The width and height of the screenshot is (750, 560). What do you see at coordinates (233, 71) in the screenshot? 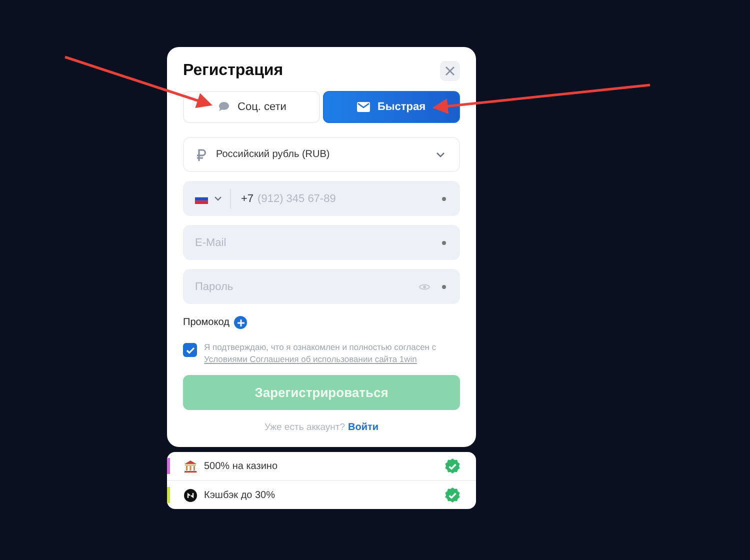
I see `dialog-title: Регистрация` at bounding box center [233, 71].